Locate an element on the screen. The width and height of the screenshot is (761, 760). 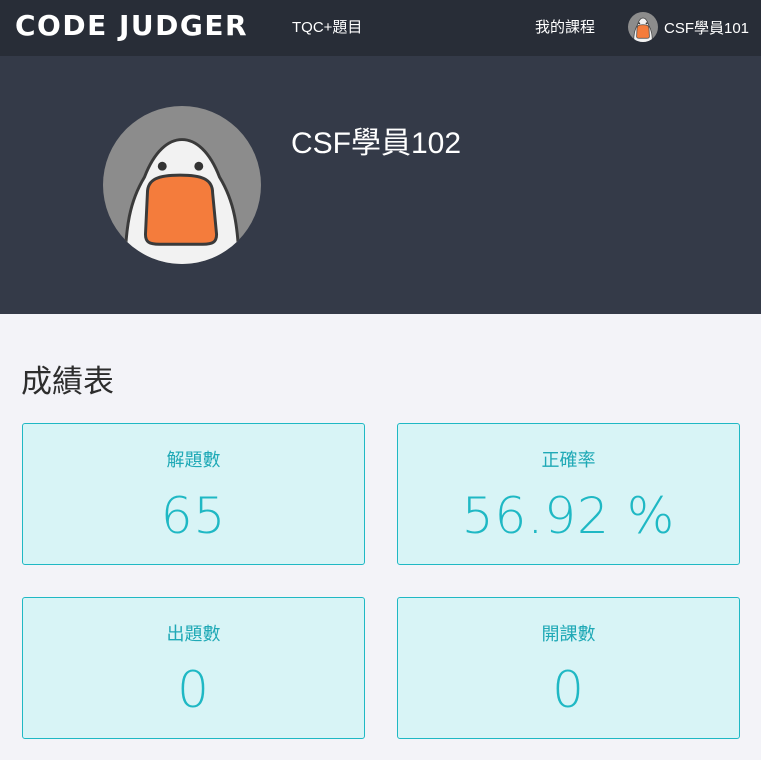
stat-label: 開課數 is located at coordinates (568, 634).